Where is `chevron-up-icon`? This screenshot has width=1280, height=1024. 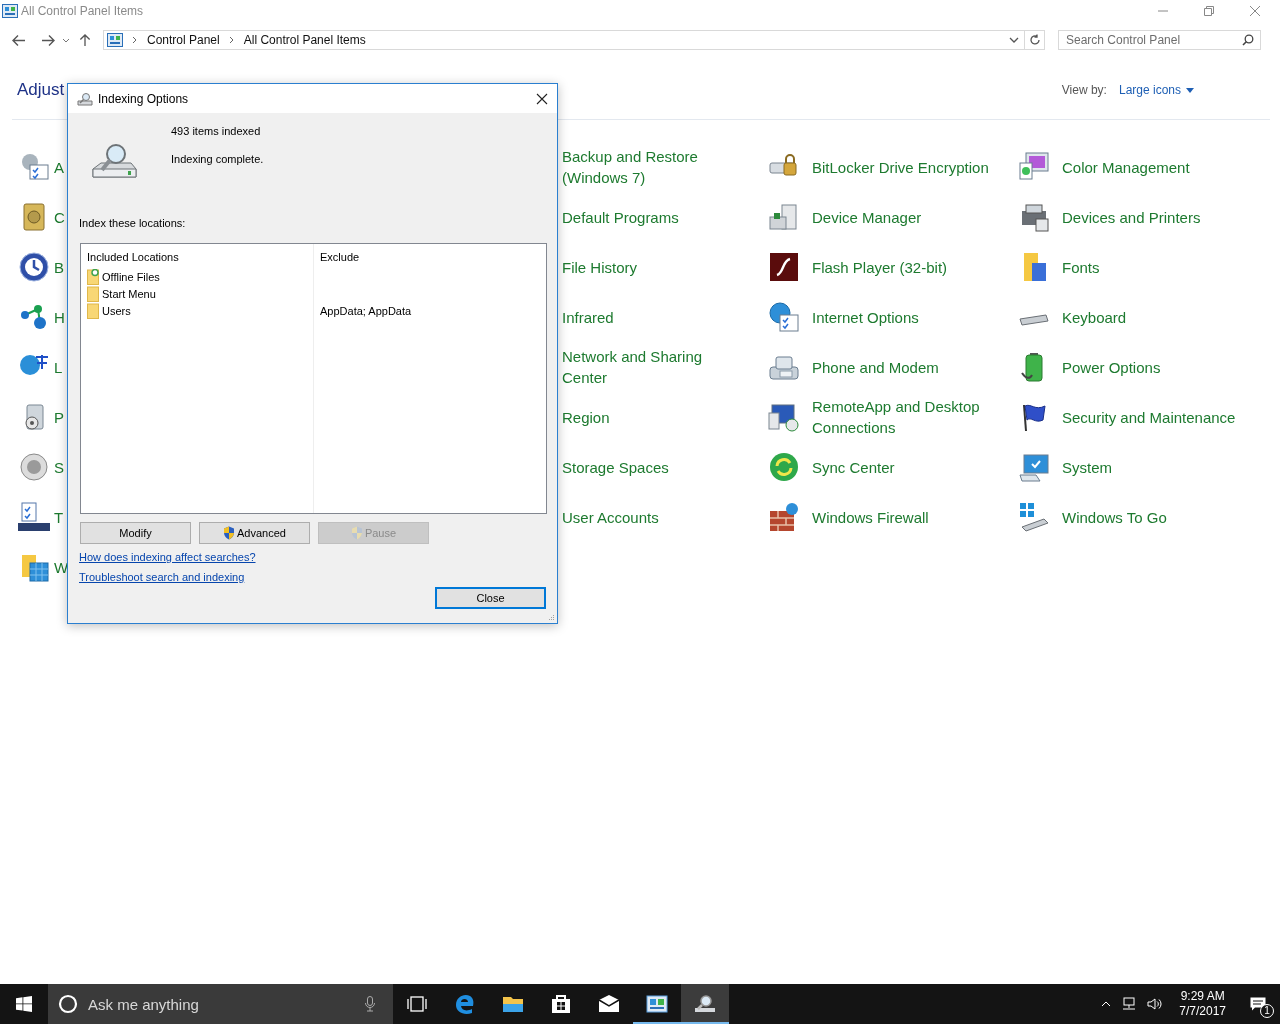
chevron-up-icon is located at coordinates (1106, 1004).